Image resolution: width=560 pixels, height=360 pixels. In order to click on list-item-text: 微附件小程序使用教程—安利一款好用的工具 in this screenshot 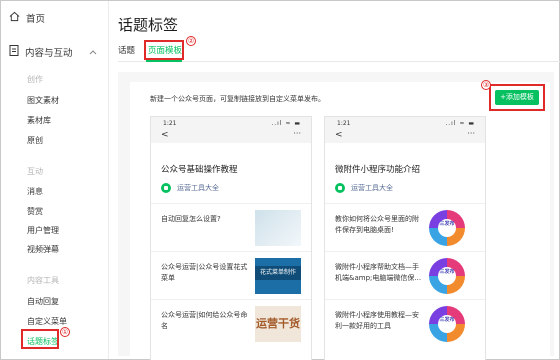, I will do `click(377, 320)`.